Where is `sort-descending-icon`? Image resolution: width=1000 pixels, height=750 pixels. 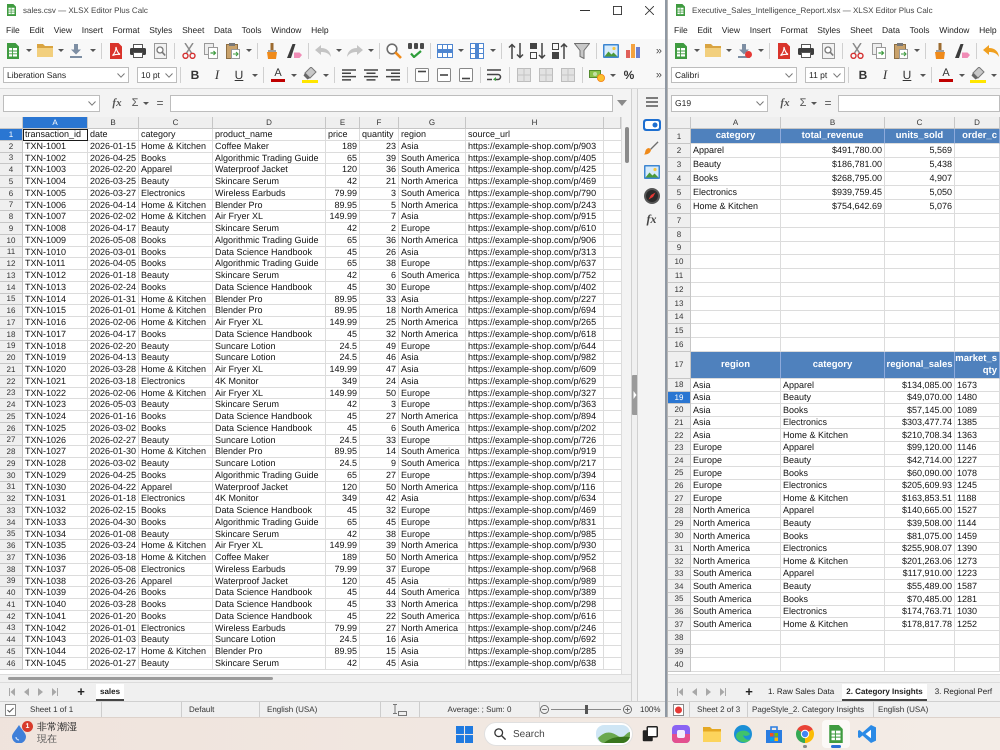 sort-descending-icon is located at coordinates (560, 50).